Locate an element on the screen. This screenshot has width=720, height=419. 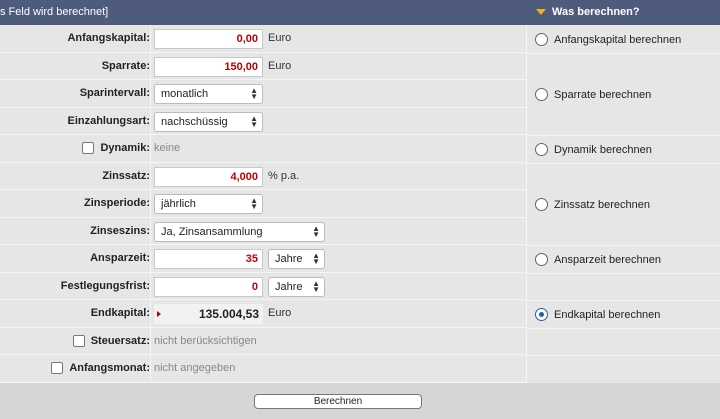
radio-endkapital is located at coordinates (541, 314).